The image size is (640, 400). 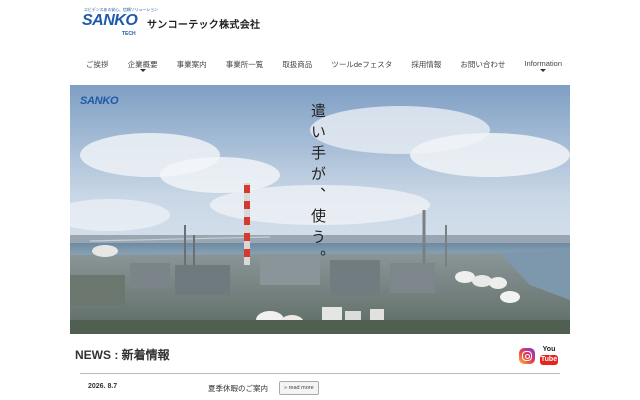 I want to click on logo-mark: SANKO, so click(x=110, y=20).